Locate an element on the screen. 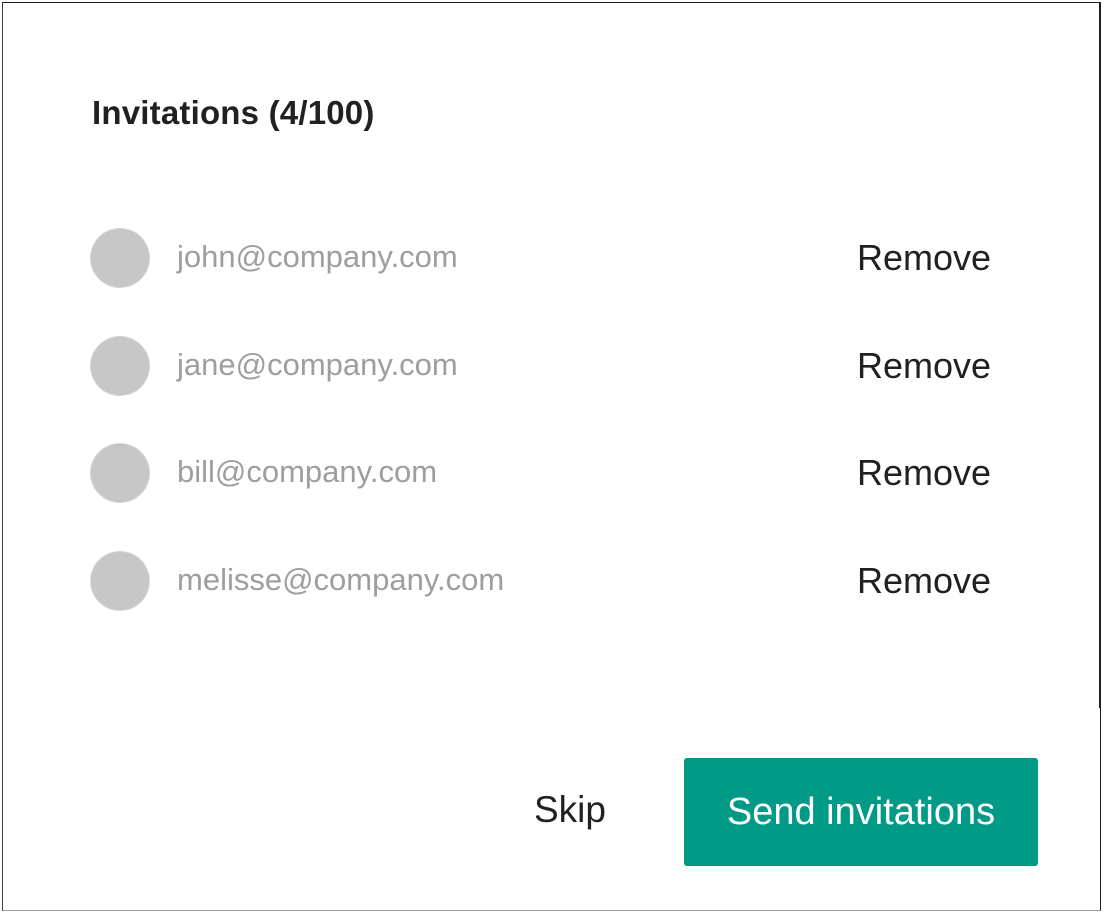 The image size is (1105, 915). skip-button: Skip is located at coordinates (570, 810).